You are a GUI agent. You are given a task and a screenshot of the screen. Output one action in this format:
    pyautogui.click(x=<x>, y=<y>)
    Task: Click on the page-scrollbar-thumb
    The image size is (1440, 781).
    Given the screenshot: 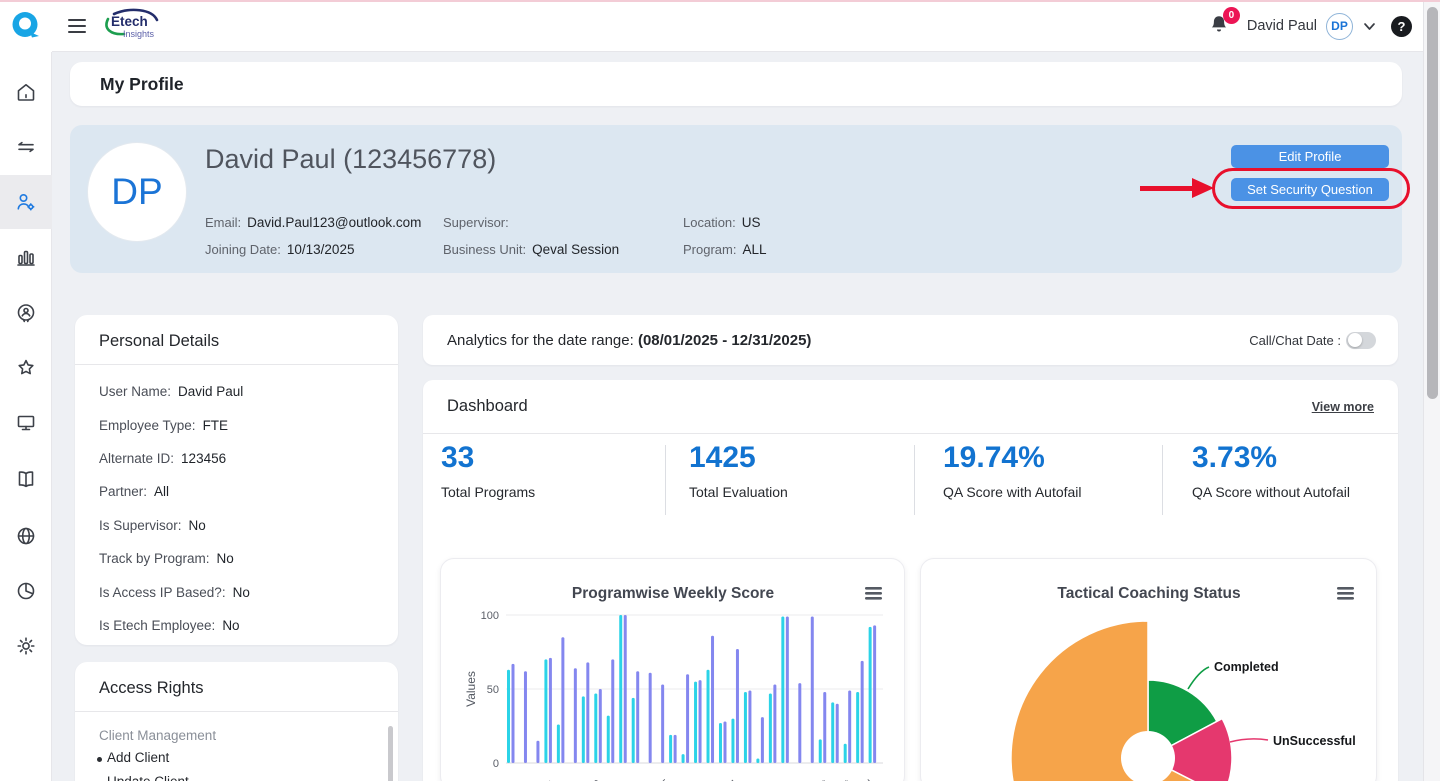 What is the action you would take?
    pyautogui.click(x=1432, y=203)
    